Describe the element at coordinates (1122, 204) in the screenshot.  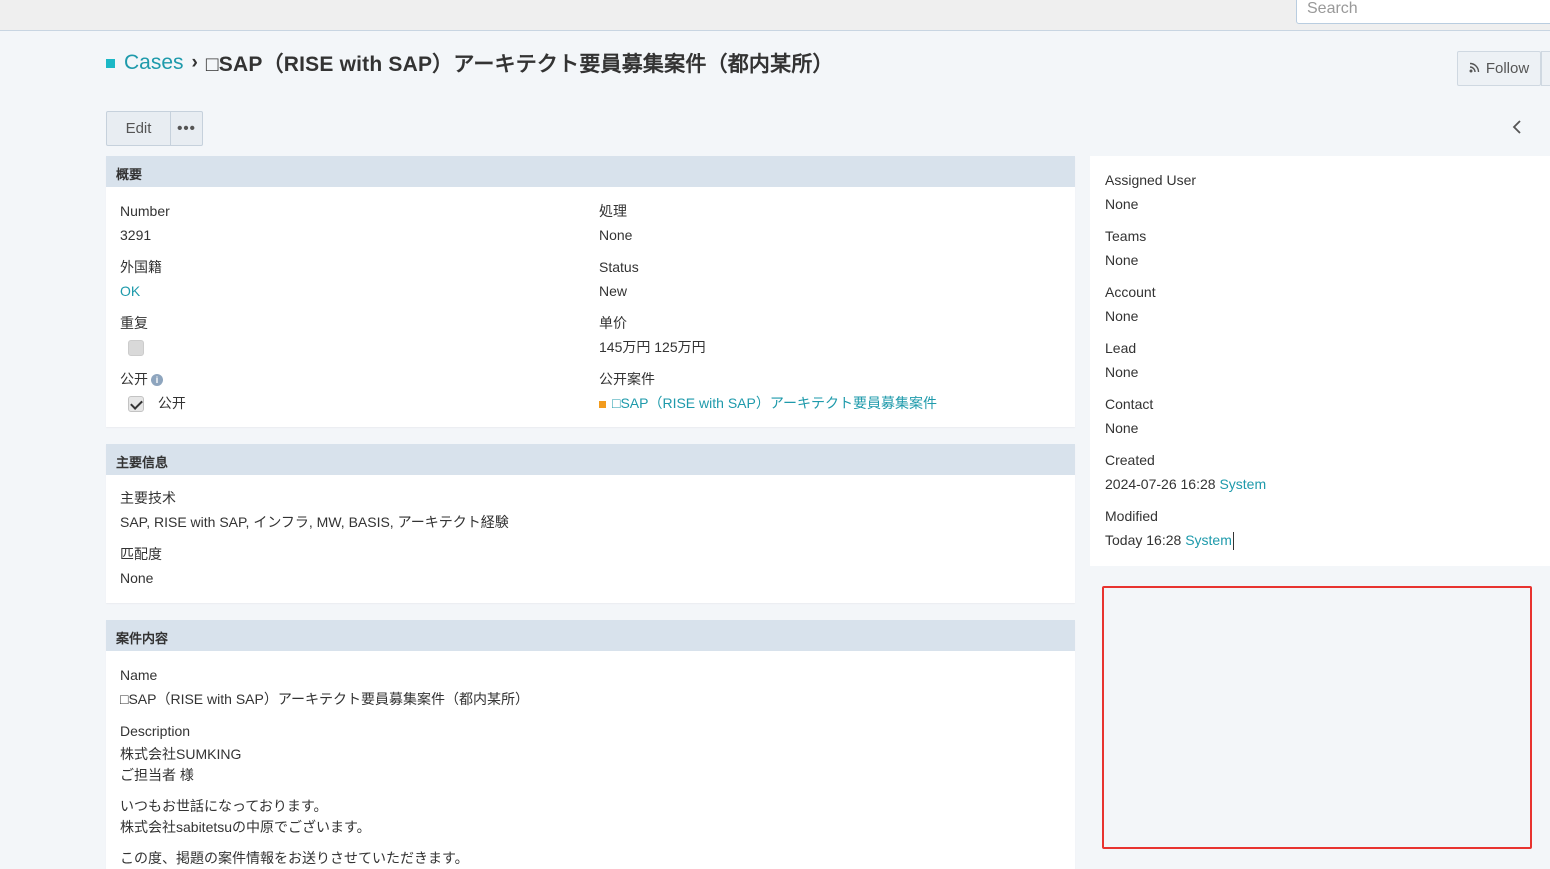
I see `assigned-user-value: None` at that location.